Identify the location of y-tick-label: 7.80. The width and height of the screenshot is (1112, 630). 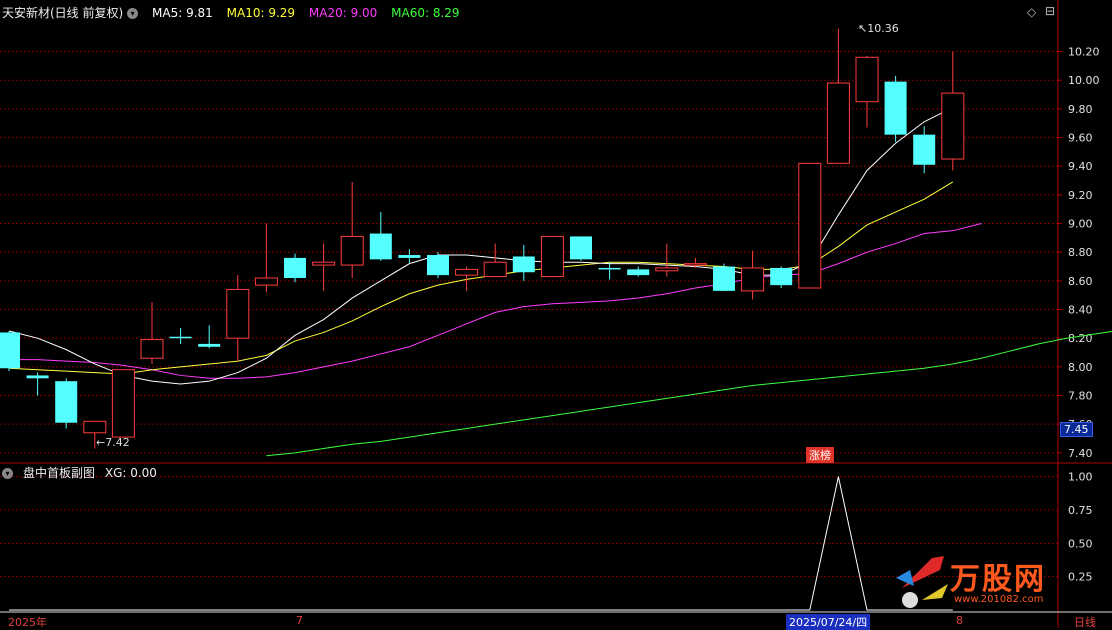
(1080, 396).